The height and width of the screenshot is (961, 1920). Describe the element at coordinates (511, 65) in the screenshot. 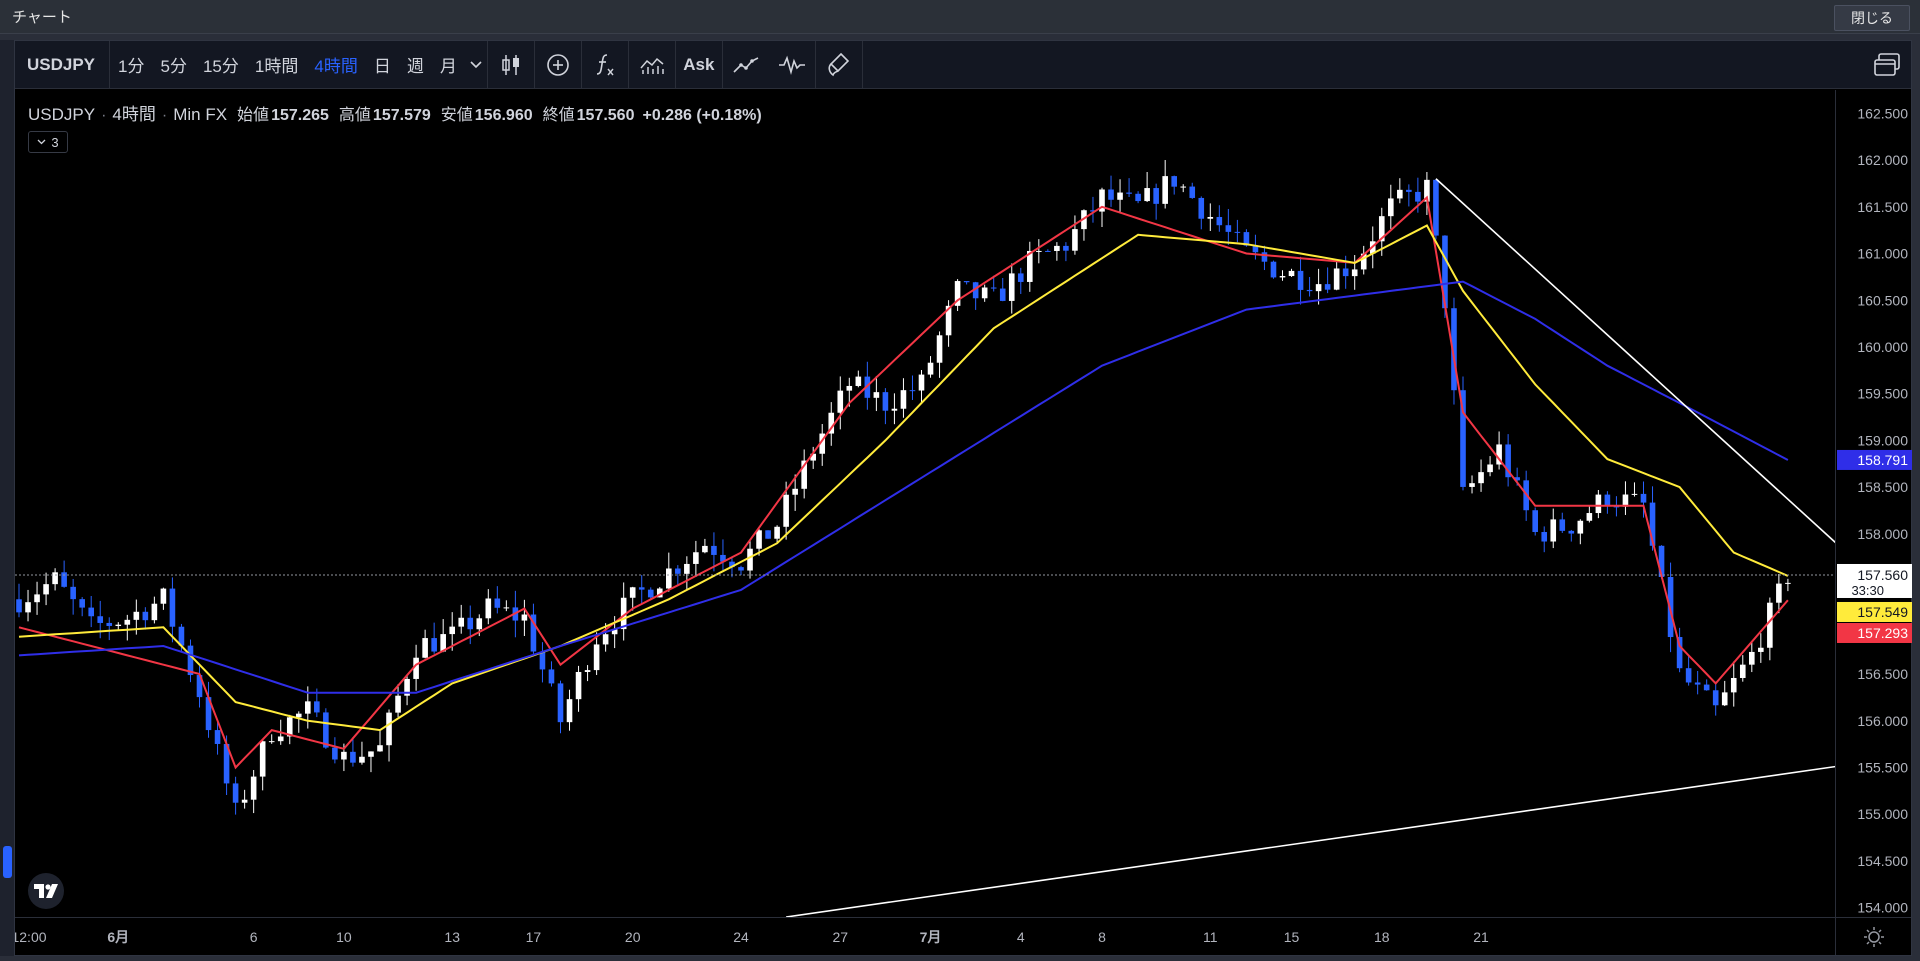

I see `candlestick-icon` at that location.